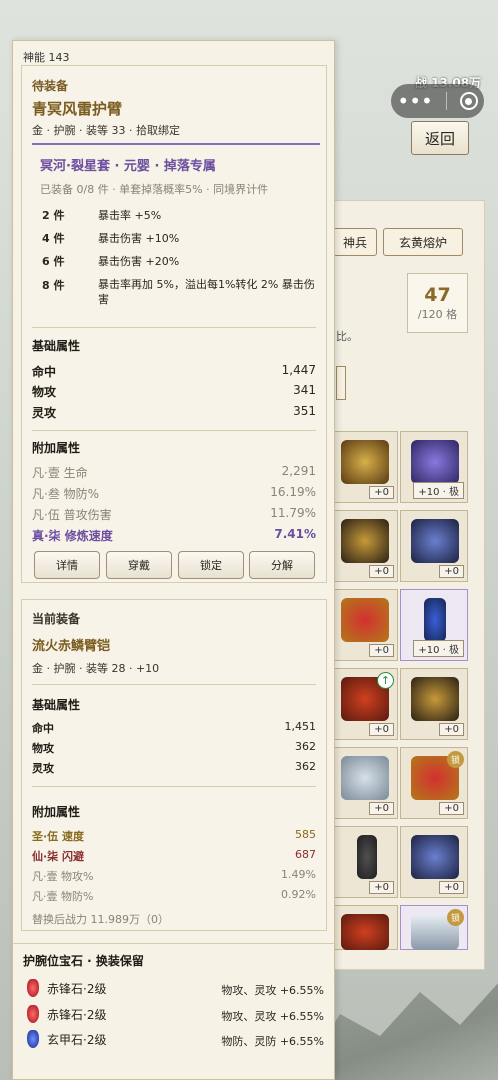 This screenshot has height=1080, width=498. What do you see at coordinates (139, 565) in the screenshot?
I see `equip-button: 穿戴` at bounding box center [139, 565].